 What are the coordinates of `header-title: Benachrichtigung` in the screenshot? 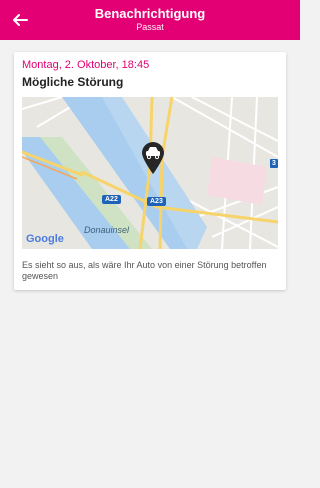 It's located at (150, 13).